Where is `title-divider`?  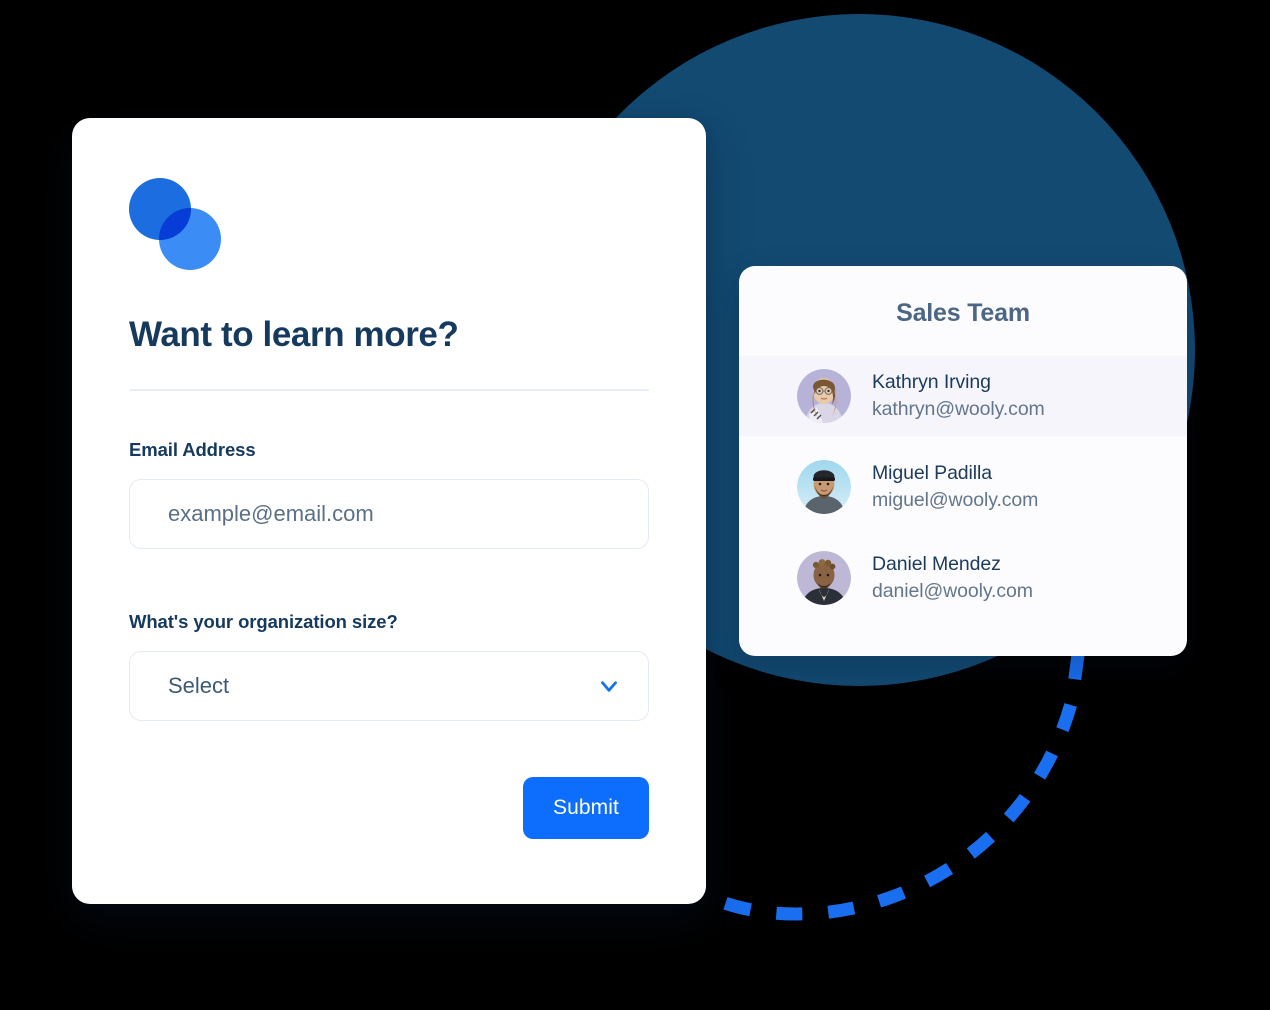 title-divider is located at coordinates (389, 389).